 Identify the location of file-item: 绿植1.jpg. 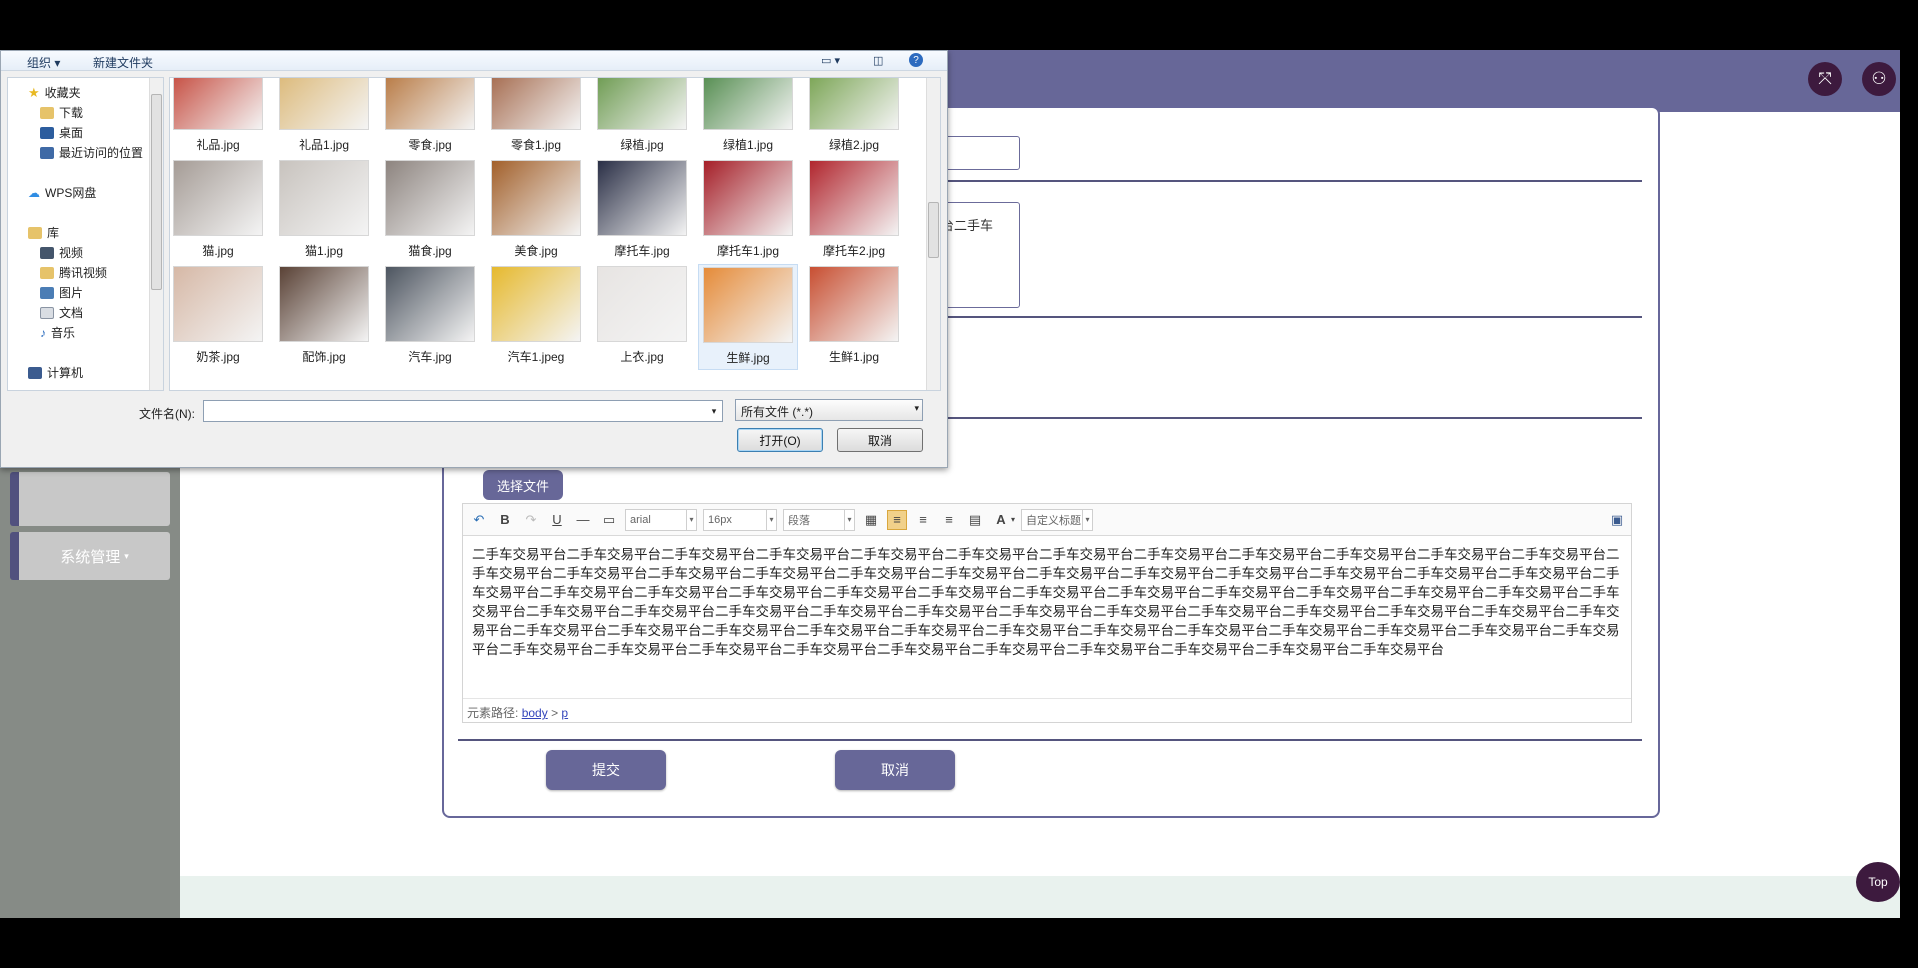
(748, 118).